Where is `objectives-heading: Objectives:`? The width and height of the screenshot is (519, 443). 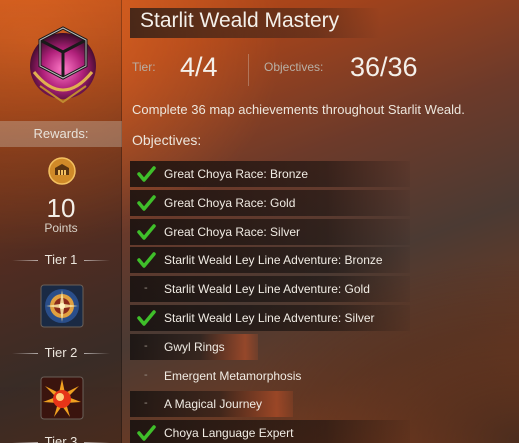
objectives-heading: Objectives: is located at coordinates (167, 140).